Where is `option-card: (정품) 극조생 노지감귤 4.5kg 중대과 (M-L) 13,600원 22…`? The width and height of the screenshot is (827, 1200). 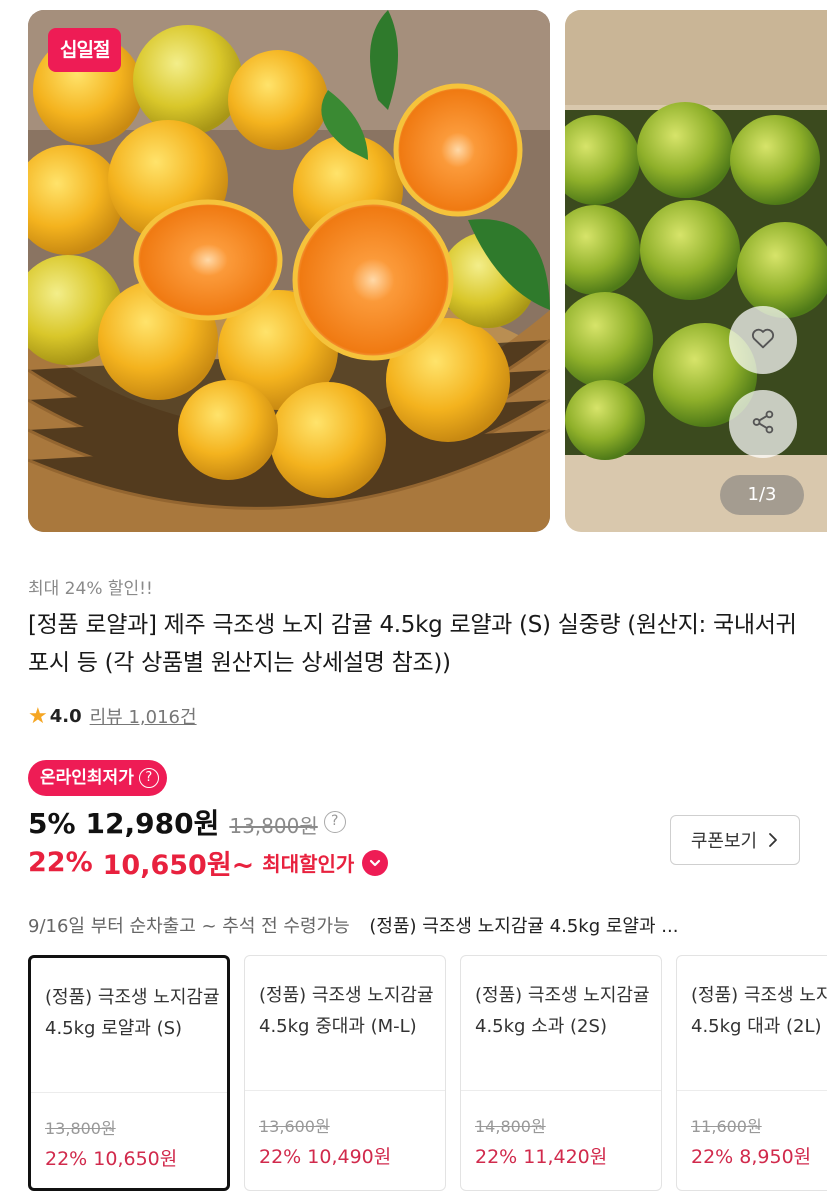 option-card: (정품) 극조생 노지감귤 4.5kg 중대과 (M-L) 13,600원 22… is located at coordinates (345, 1073).